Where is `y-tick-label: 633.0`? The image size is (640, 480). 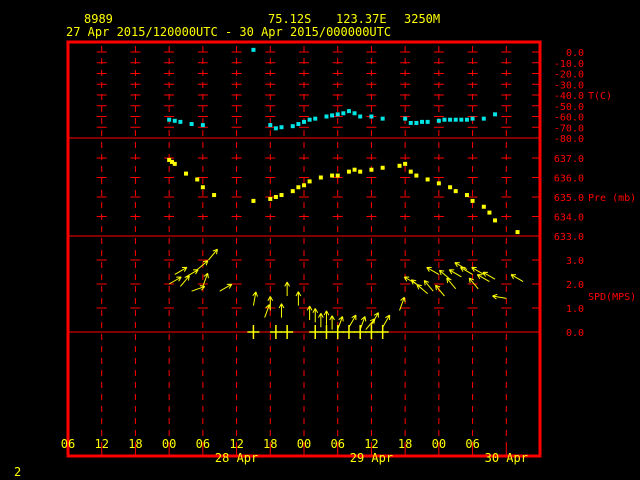
y-tick-label: 633.0 is located at coordinates (569, 237).